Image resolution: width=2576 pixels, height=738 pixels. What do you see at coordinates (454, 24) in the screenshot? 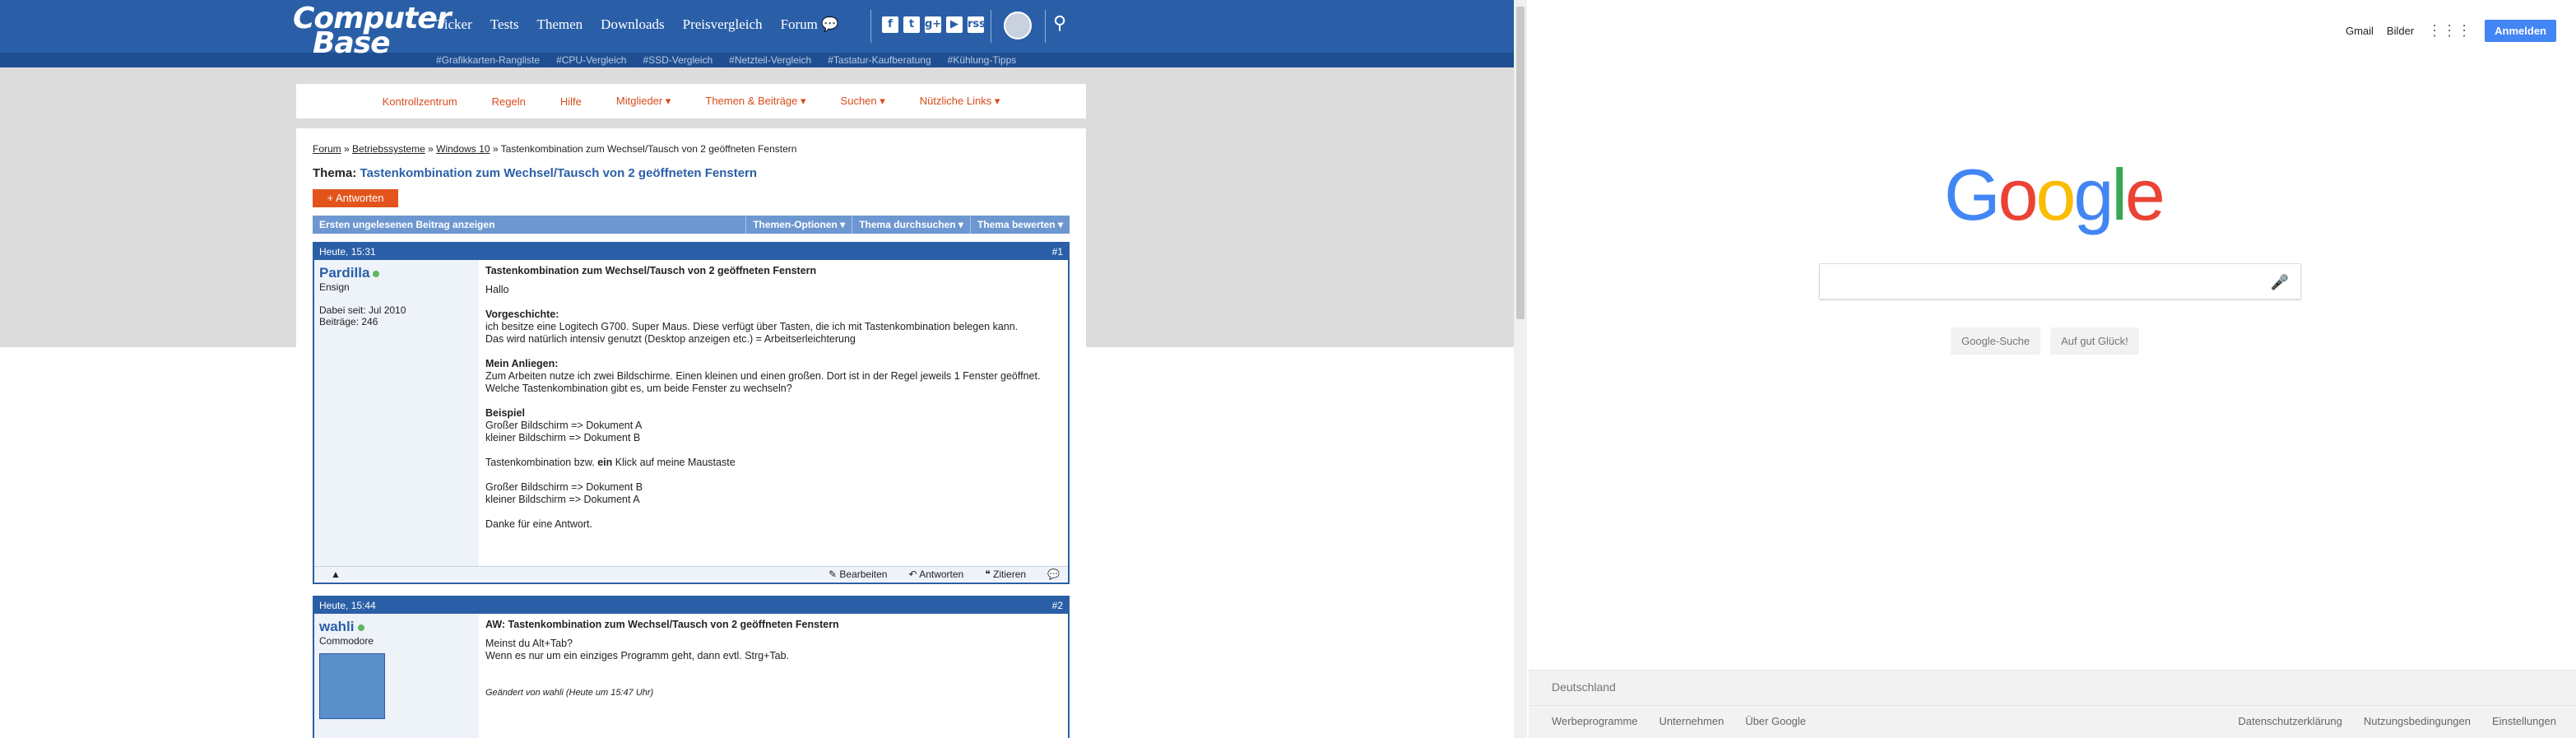
I see `nav-ticker: Ticker` at bounding box center [454, 24].